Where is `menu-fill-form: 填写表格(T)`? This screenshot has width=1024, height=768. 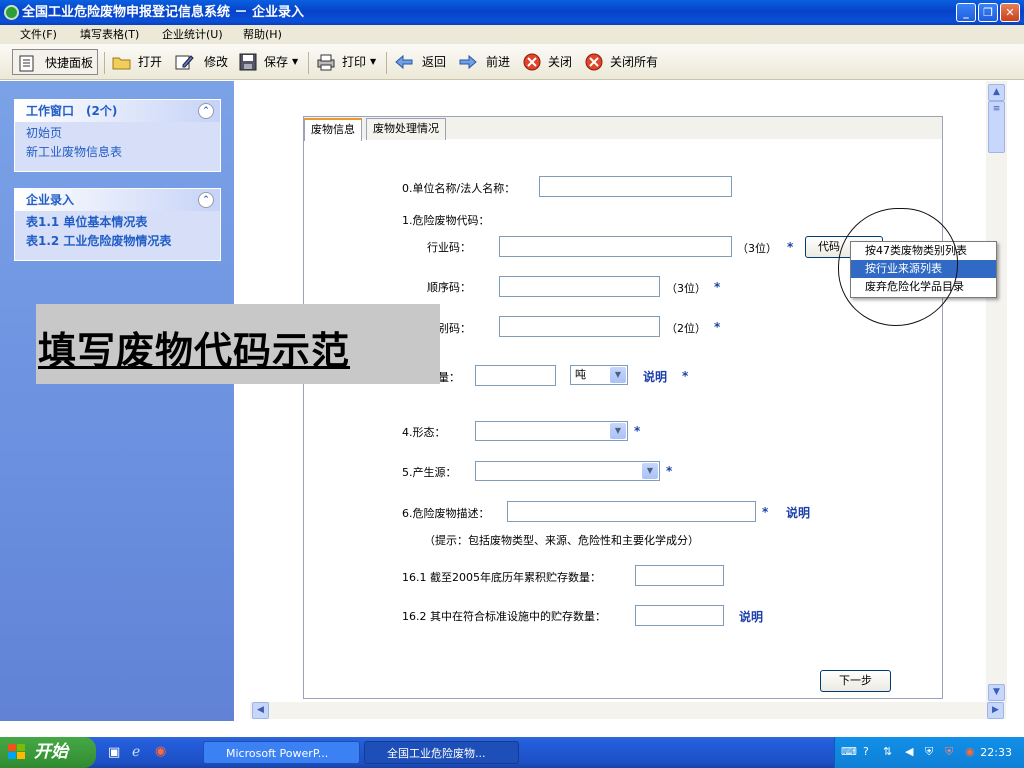 menu-fill-form: 填写表格(T) is located at coordinates (109, 34).